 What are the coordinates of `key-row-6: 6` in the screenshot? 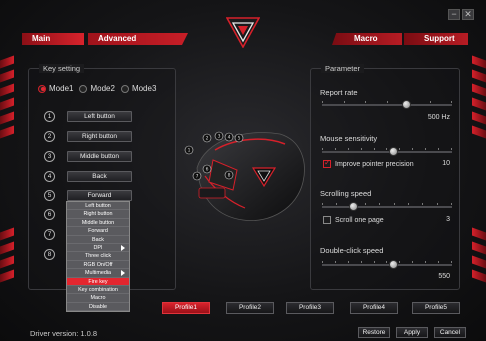 It's located at (49, 214).